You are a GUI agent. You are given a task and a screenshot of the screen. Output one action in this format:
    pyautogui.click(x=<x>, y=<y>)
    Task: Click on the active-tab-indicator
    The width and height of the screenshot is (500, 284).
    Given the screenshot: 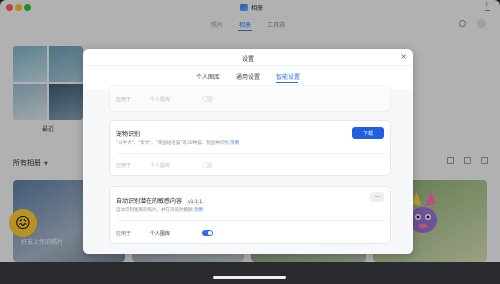 What is the action you would take?
    pyautogui.click(x=287, y=82)
    